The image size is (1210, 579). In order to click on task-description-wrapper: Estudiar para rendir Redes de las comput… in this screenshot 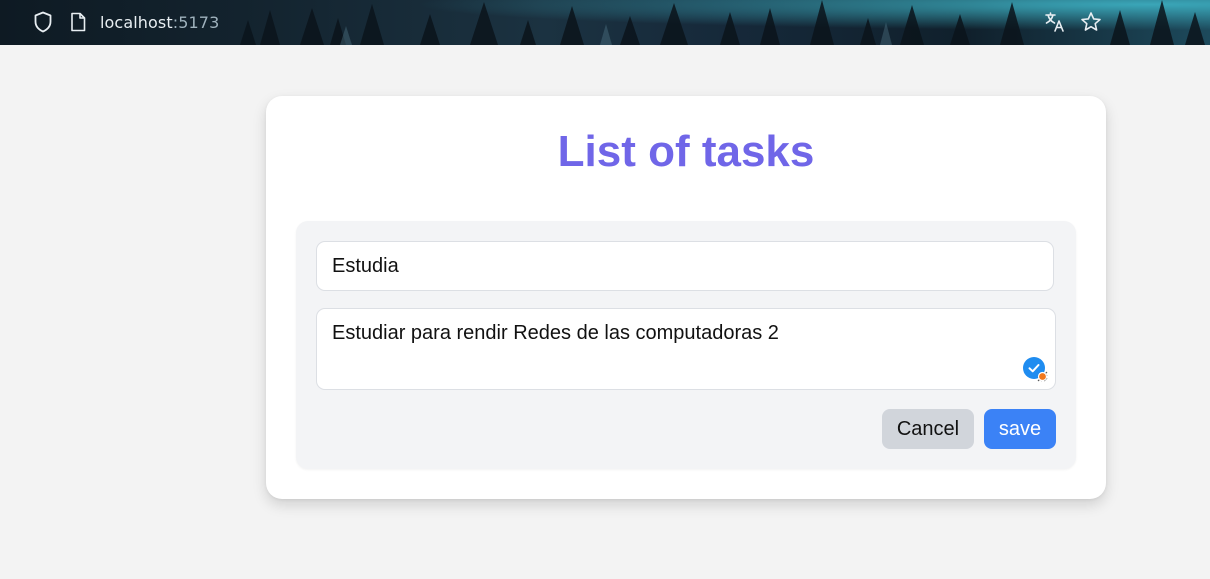, I will do `click(686, 349)`.